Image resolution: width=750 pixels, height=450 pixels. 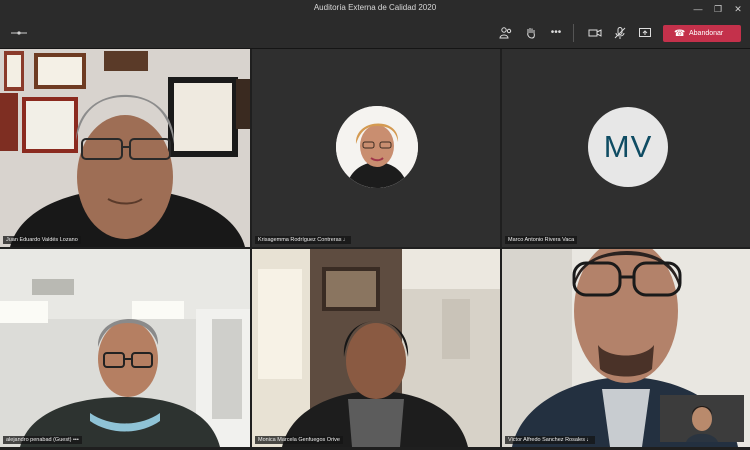 I want to click on participant-name: alejandro penabad (Guest) •••, so click(x=42, y=440).